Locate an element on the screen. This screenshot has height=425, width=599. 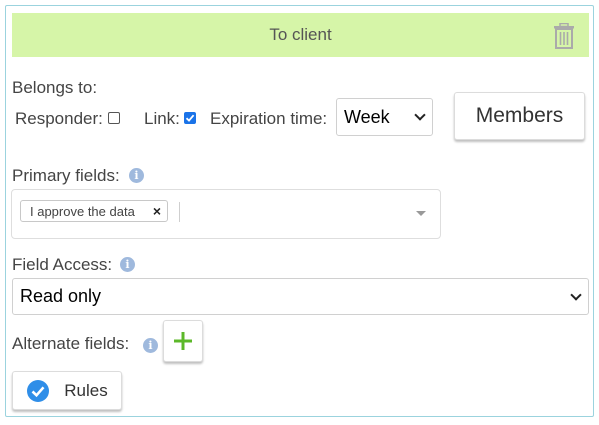
plus-icon is located at coordinates (183, 341).